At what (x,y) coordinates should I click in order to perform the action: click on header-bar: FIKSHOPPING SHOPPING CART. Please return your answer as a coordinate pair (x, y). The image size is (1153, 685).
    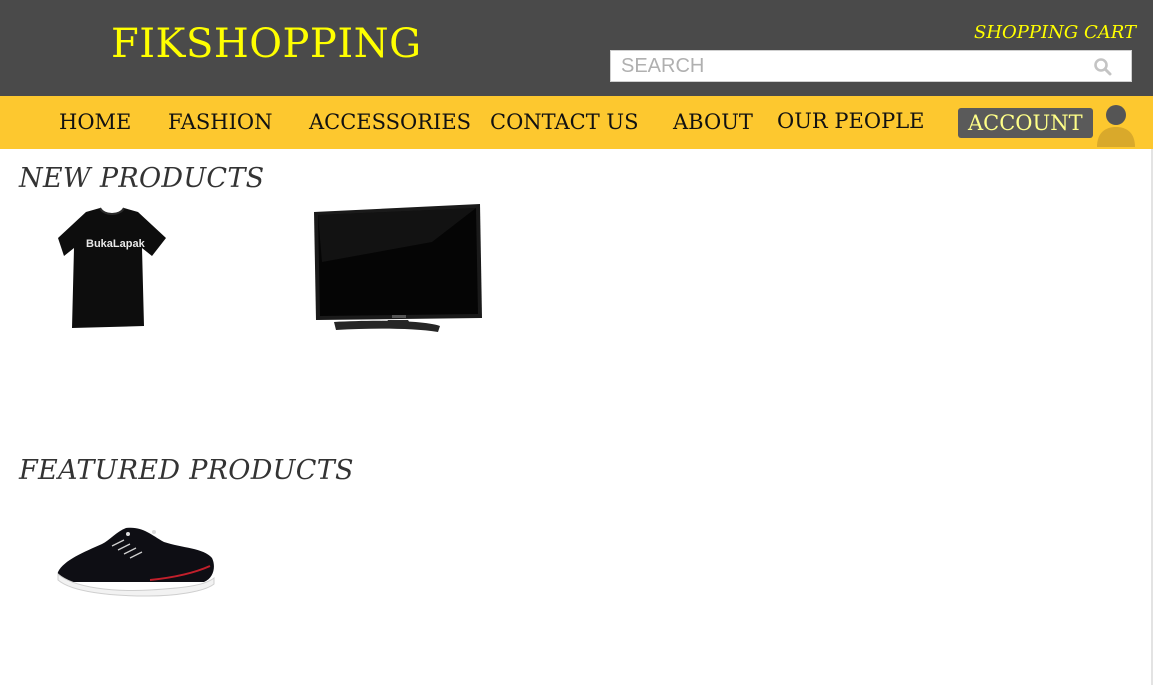
    Looking at the image, I should click on (576, 48).